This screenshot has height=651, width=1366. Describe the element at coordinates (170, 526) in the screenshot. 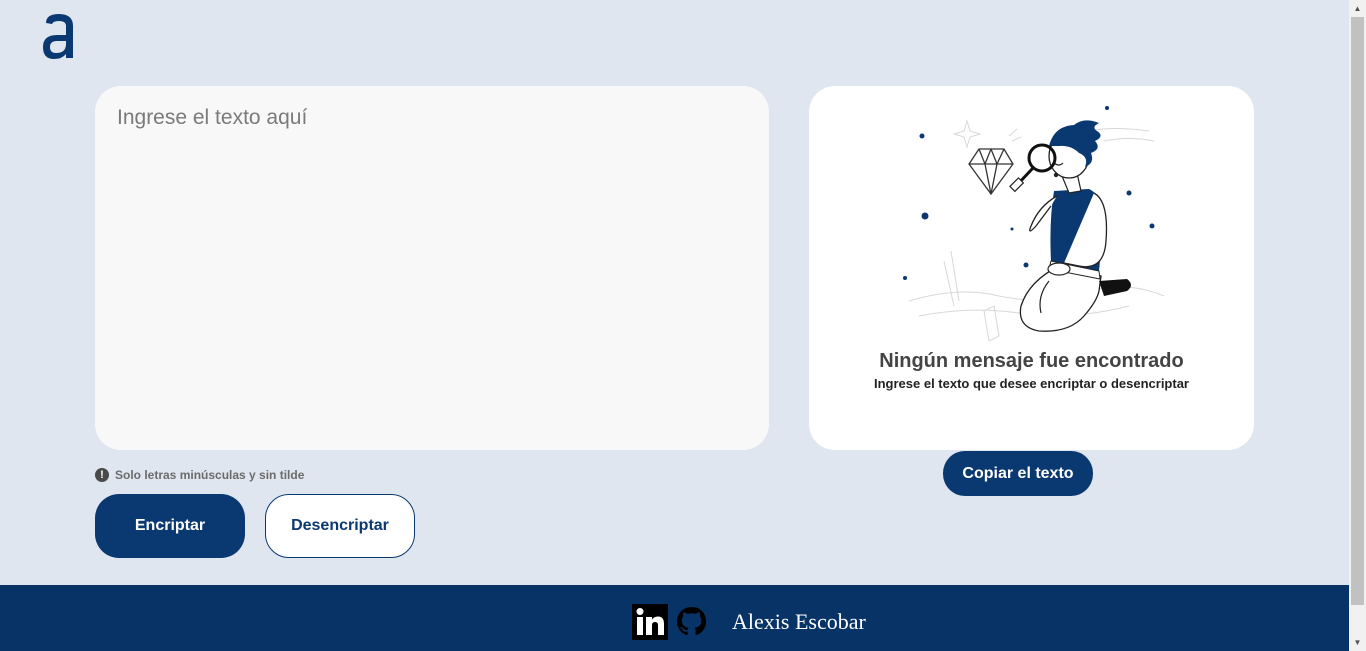

I see `encrypt-button: Encriptar` at that location.